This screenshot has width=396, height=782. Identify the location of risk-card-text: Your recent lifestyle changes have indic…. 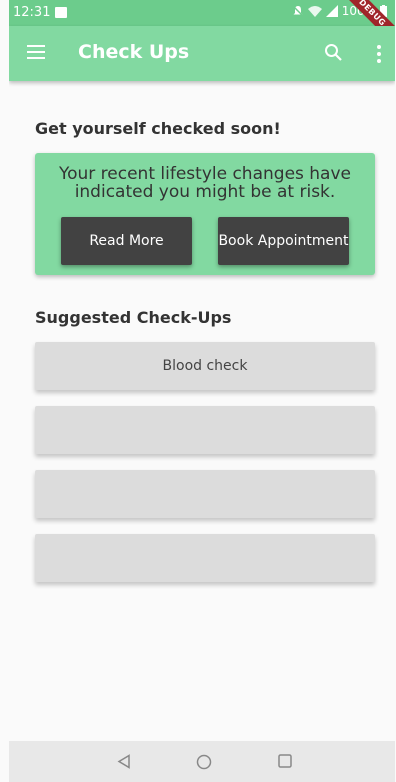
(204, 183).